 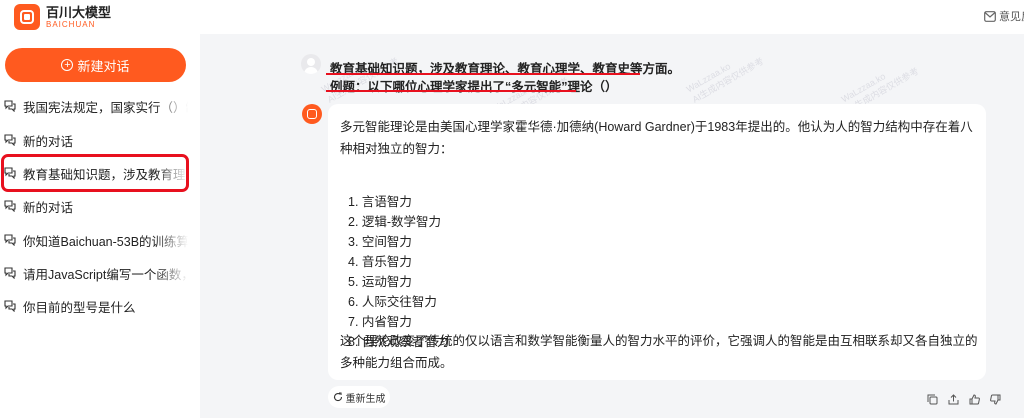 What do you see at coordinates (953, 399) in the screenshot?
I see `share-icon` at bounding box center [953, 399].